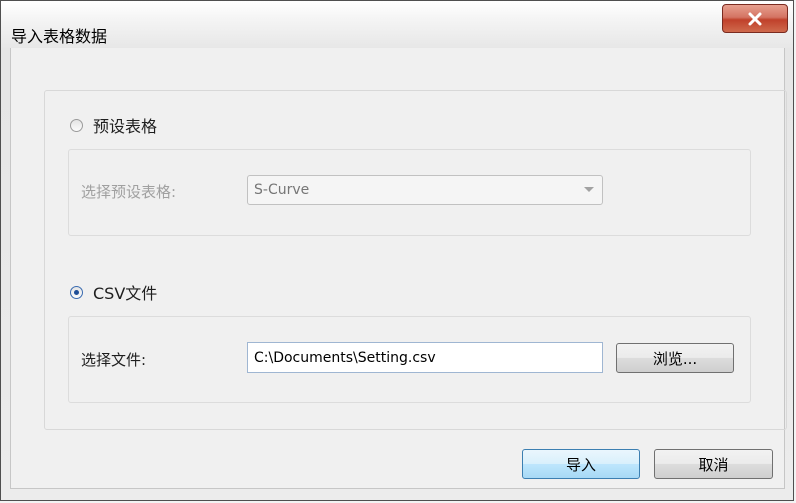 This screenshot has width=796, height=503. I want to click on preset-radio-label: 预设表格, so click(125, 126).